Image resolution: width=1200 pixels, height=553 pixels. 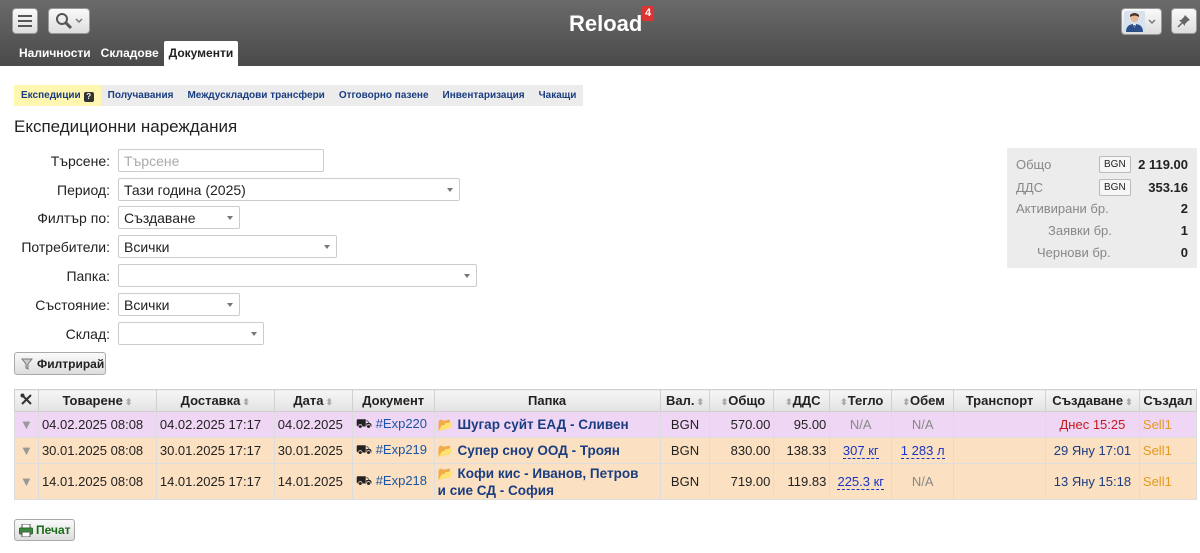 What do you see at coordinates (27, 364) in the screenshot?
I see `funnel-icon` at bounding box center [27, 364].